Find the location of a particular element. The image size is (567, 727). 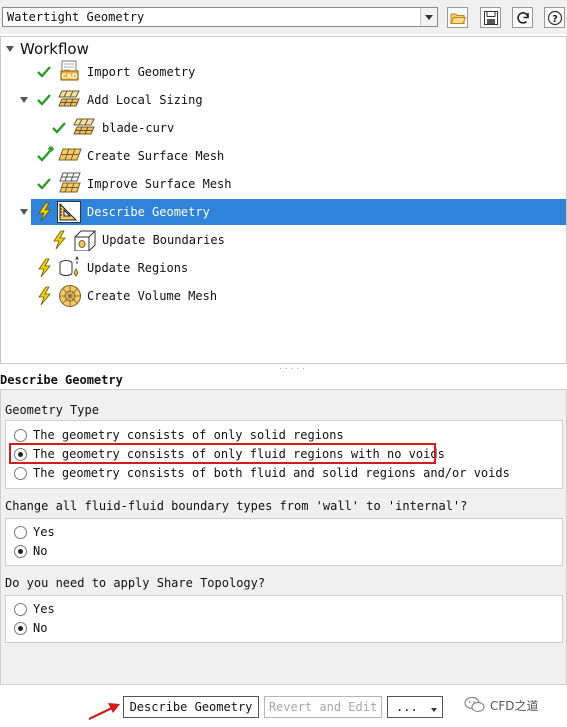

tree-item-describe-geometry: Describe Geometry is located at coordinates (298, 212).